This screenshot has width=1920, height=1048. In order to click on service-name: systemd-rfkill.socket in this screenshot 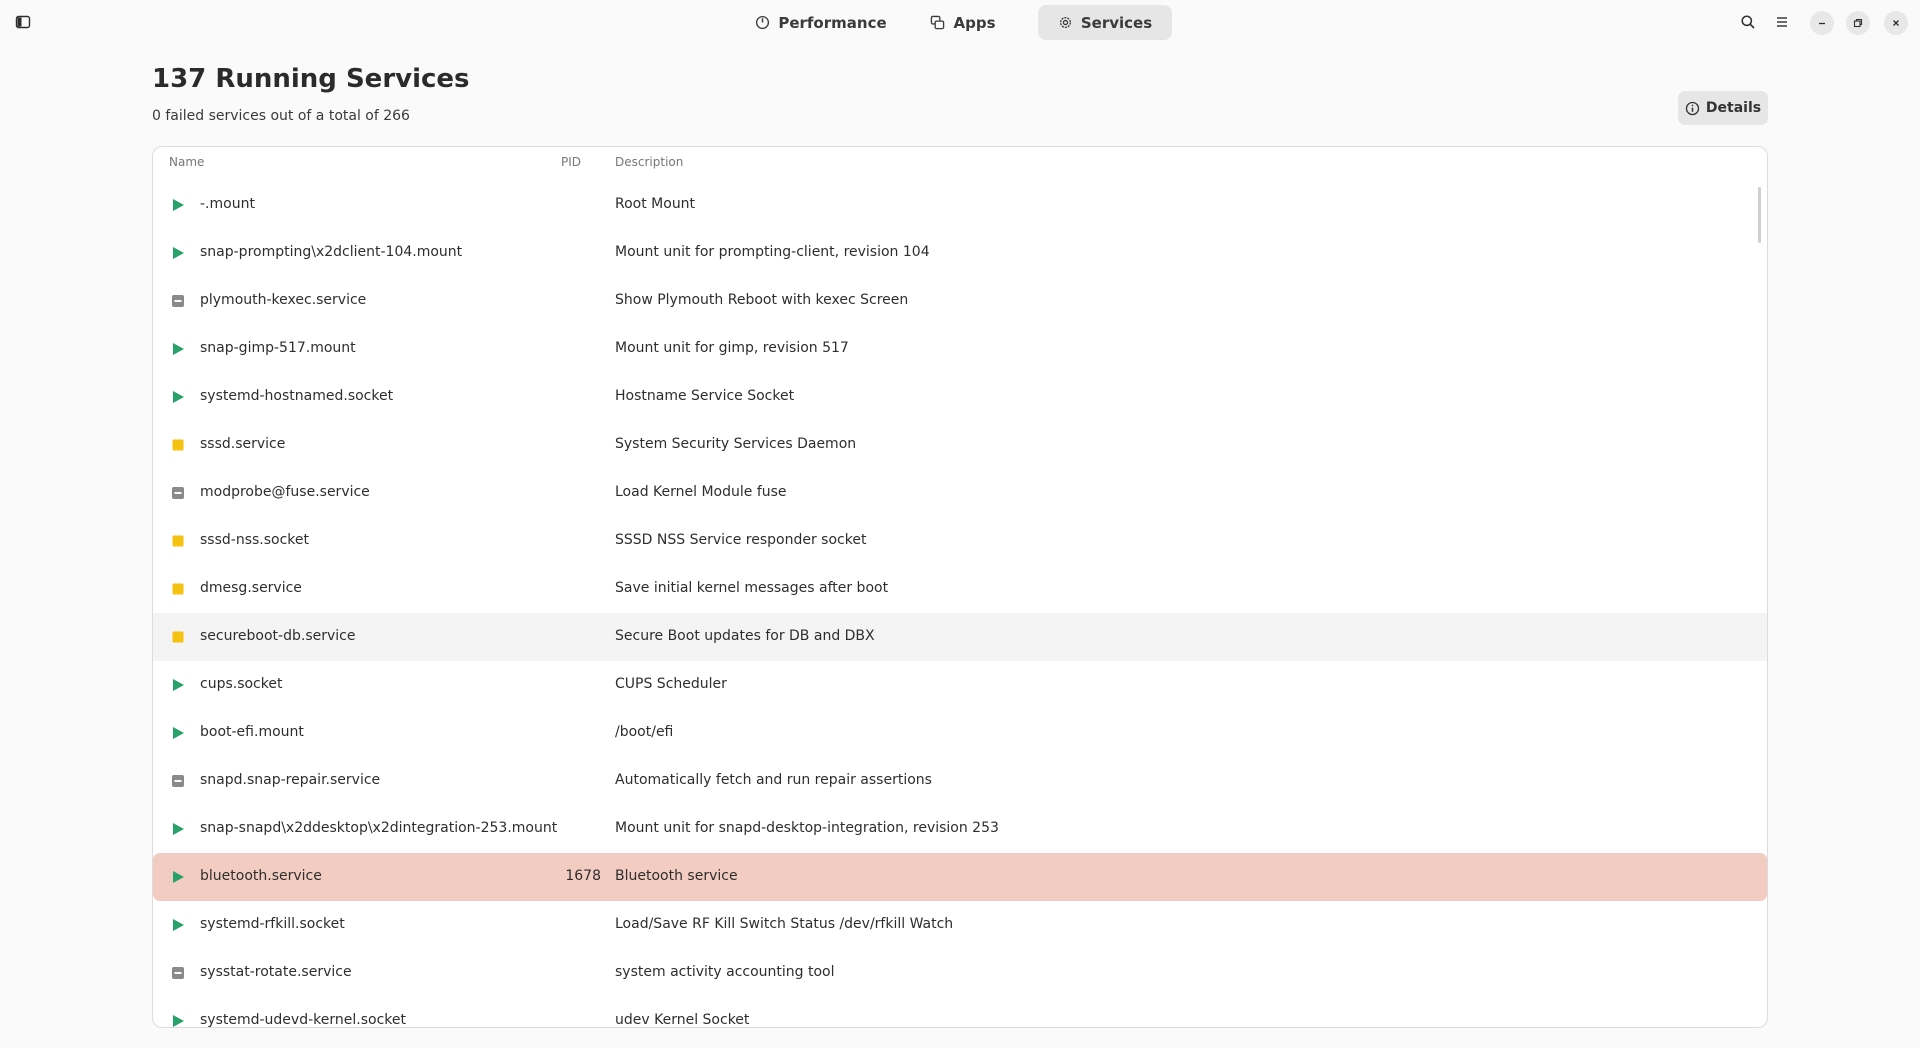, I will do `click(272, 924)`.